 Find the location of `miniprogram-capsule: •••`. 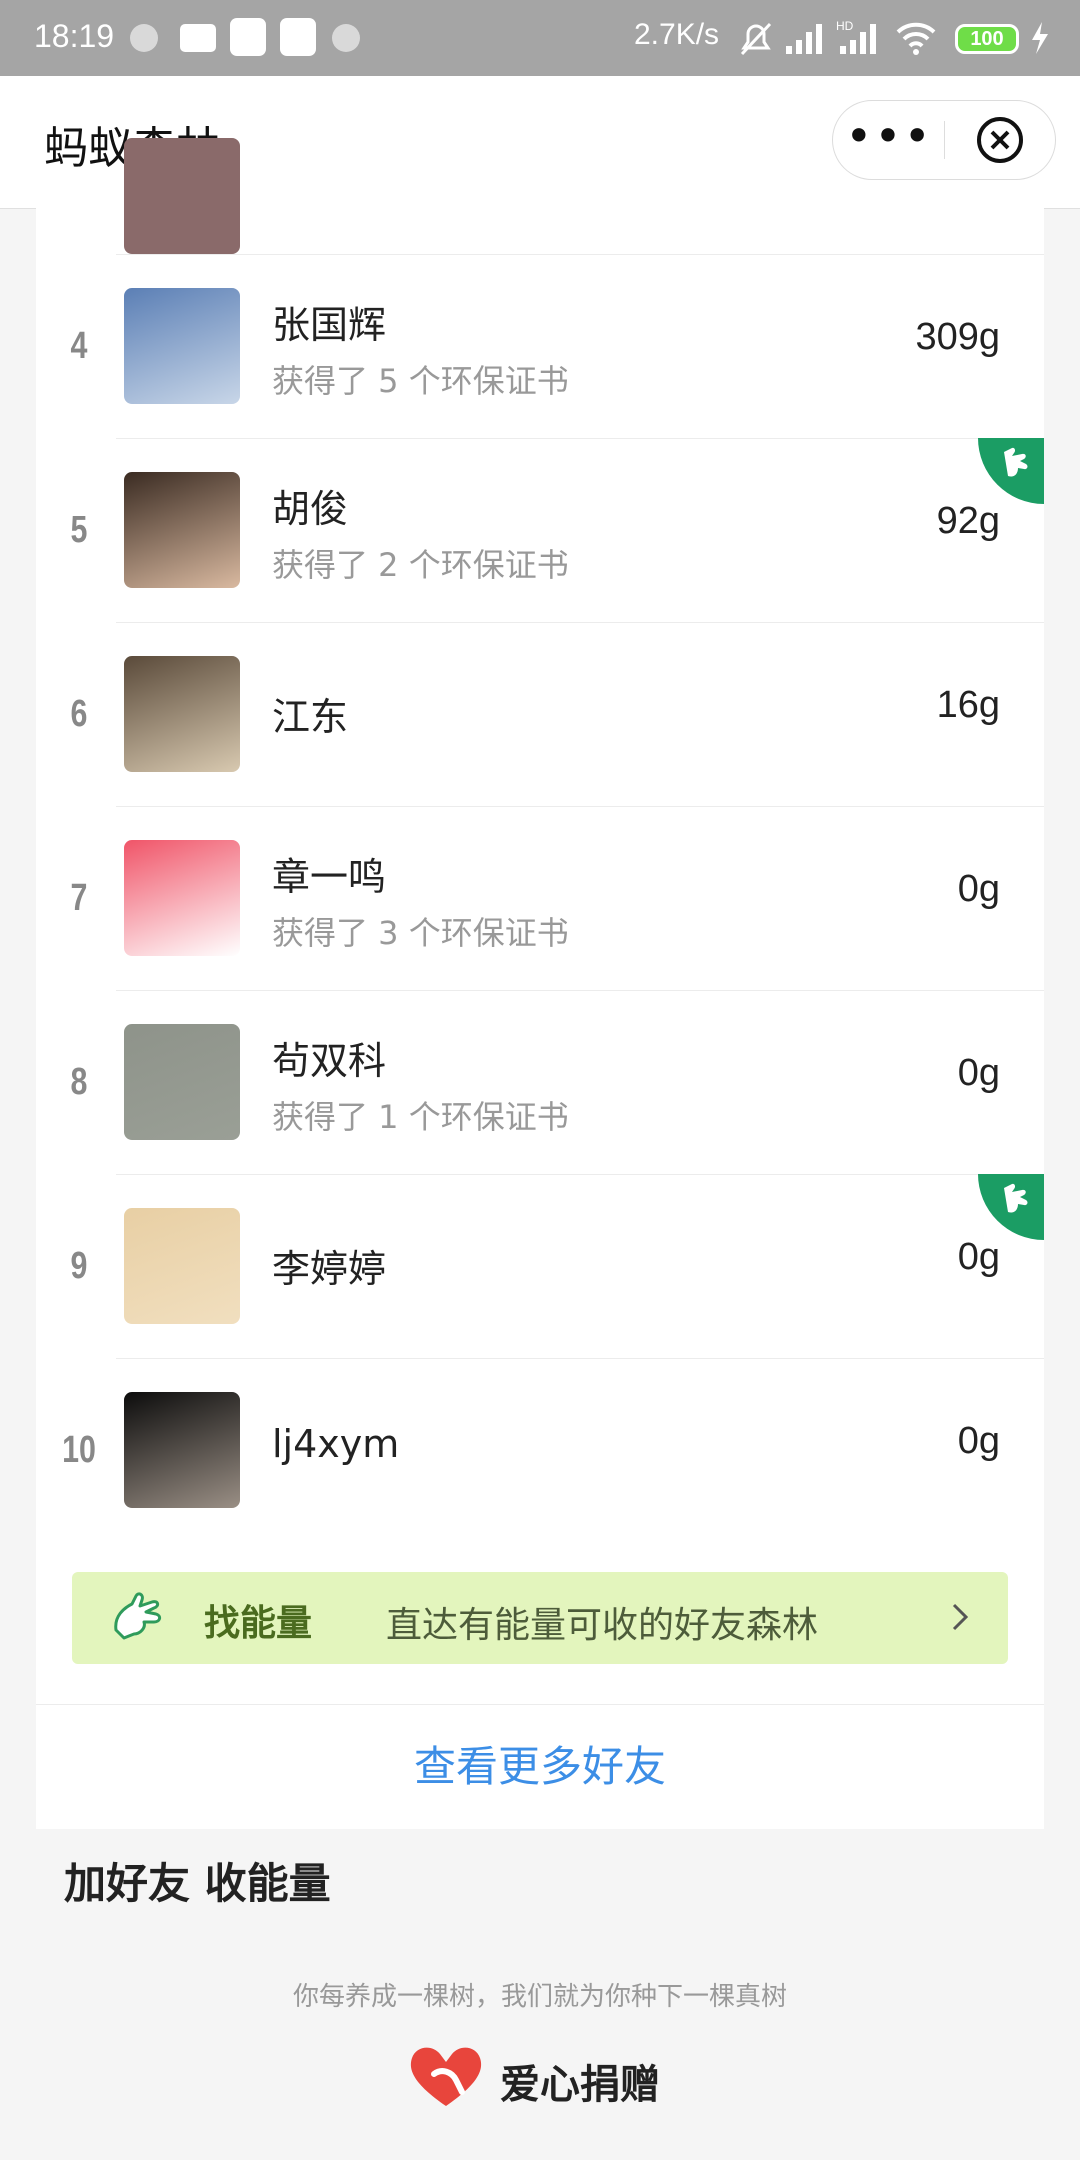

miniprogram-capsule: ••• is located at coordinates (944, 140).